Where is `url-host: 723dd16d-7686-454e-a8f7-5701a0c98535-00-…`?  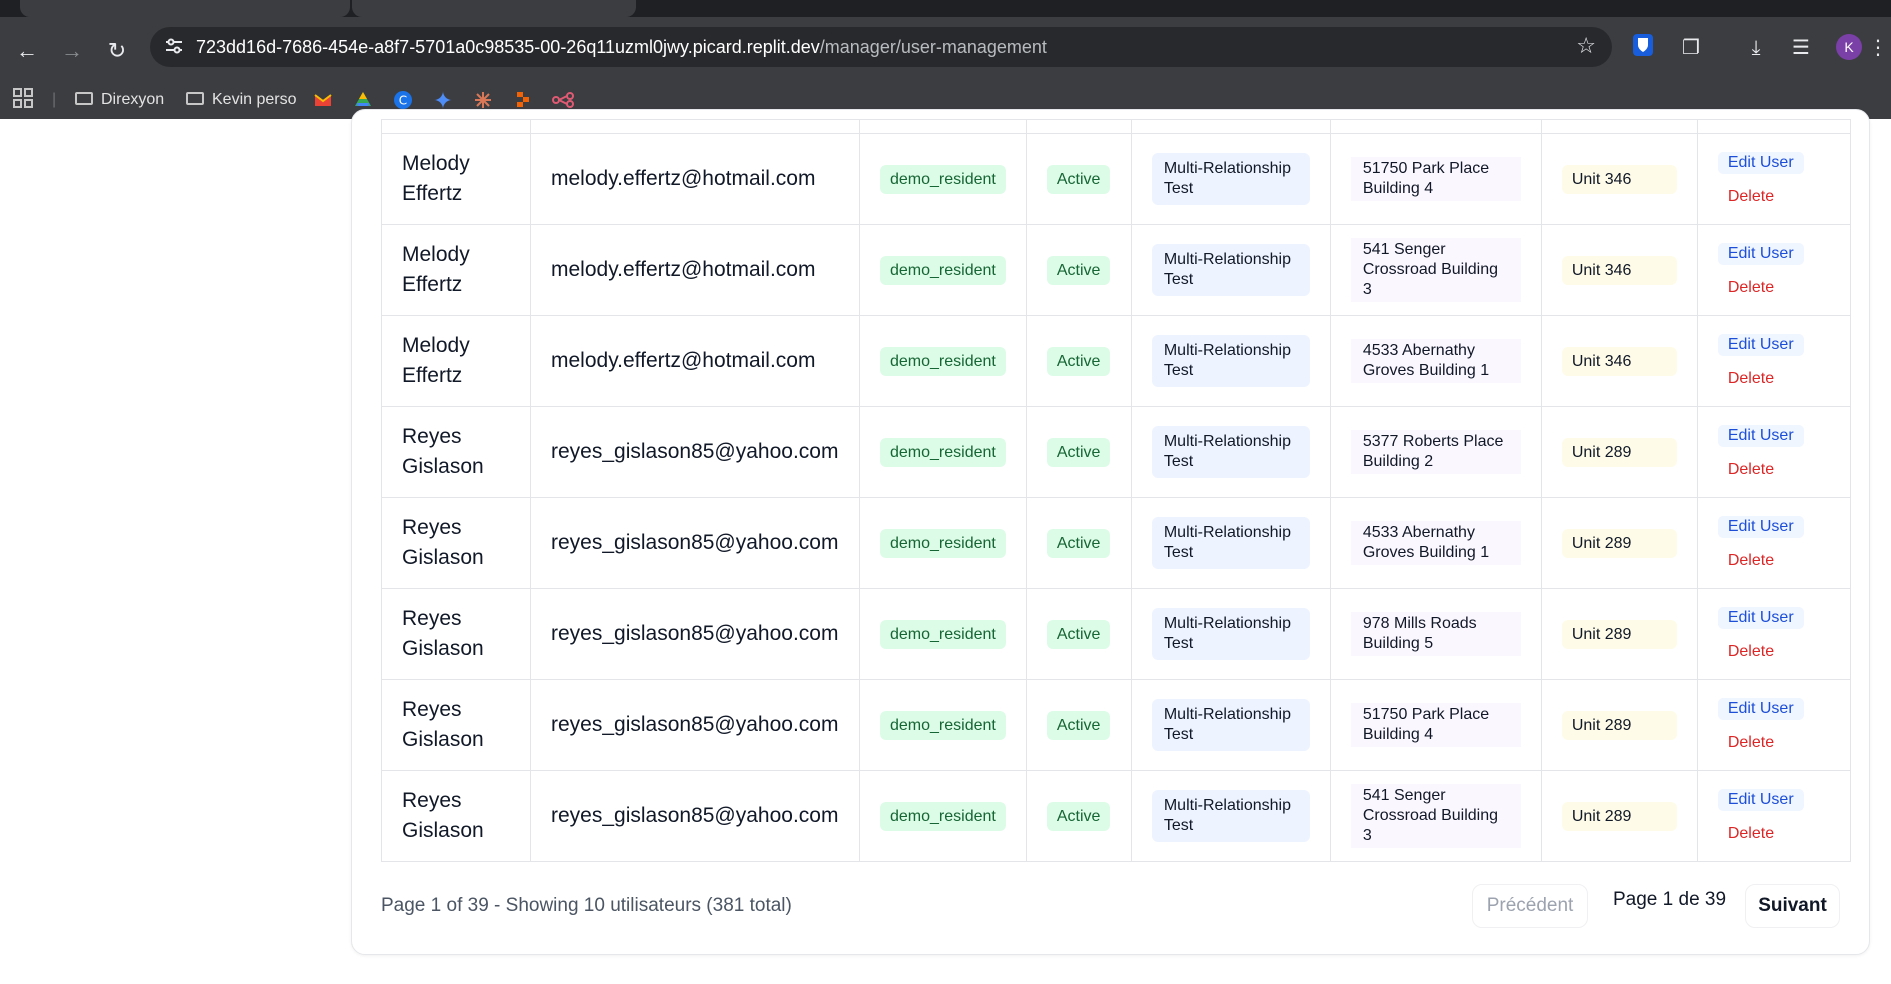
url-host: 723dd16d-7686-454e-a8f7-5701a0c98535-00-… is located at coordinates (508, 47).